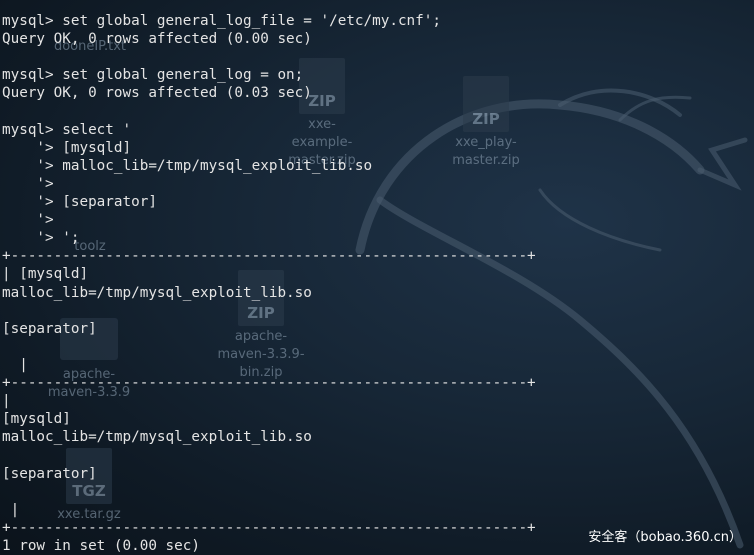 Image resolution: width=754 pixels, height=555 pixels. I want to click on terminal-line: Query OK, 0 rows affected (0.03 sec), so click(157, 93).